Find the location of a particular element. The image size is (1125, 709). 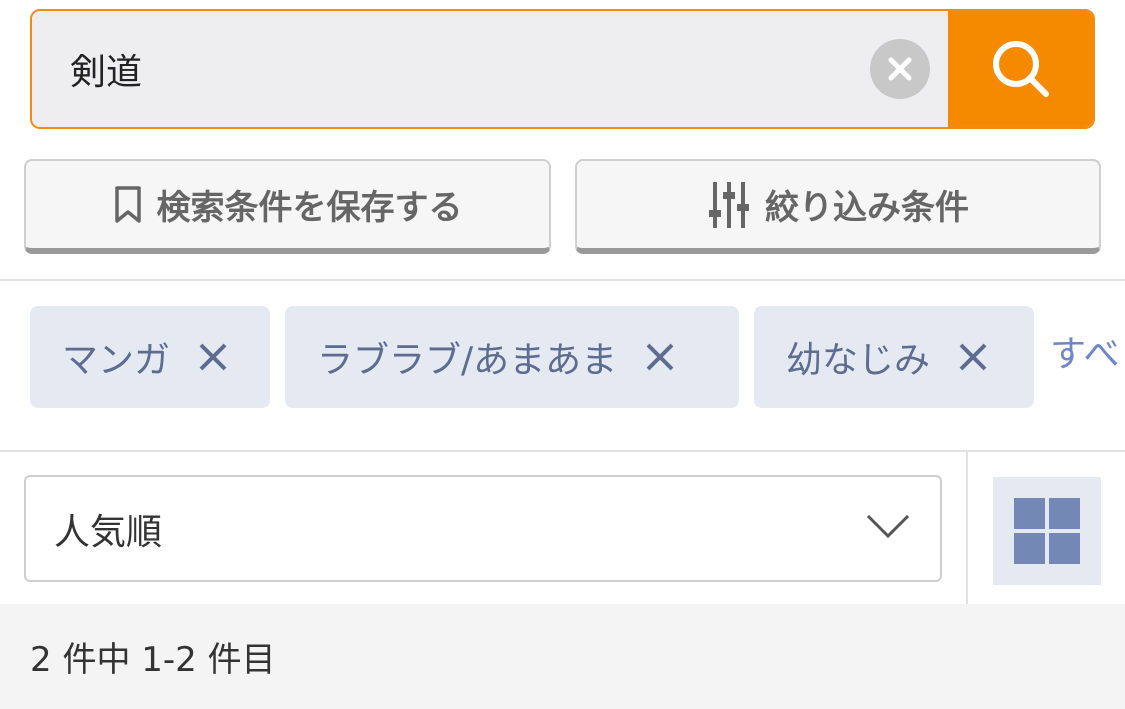

filter-conditions-label: 絞り込み条件 is located at coordinates (867, 208).